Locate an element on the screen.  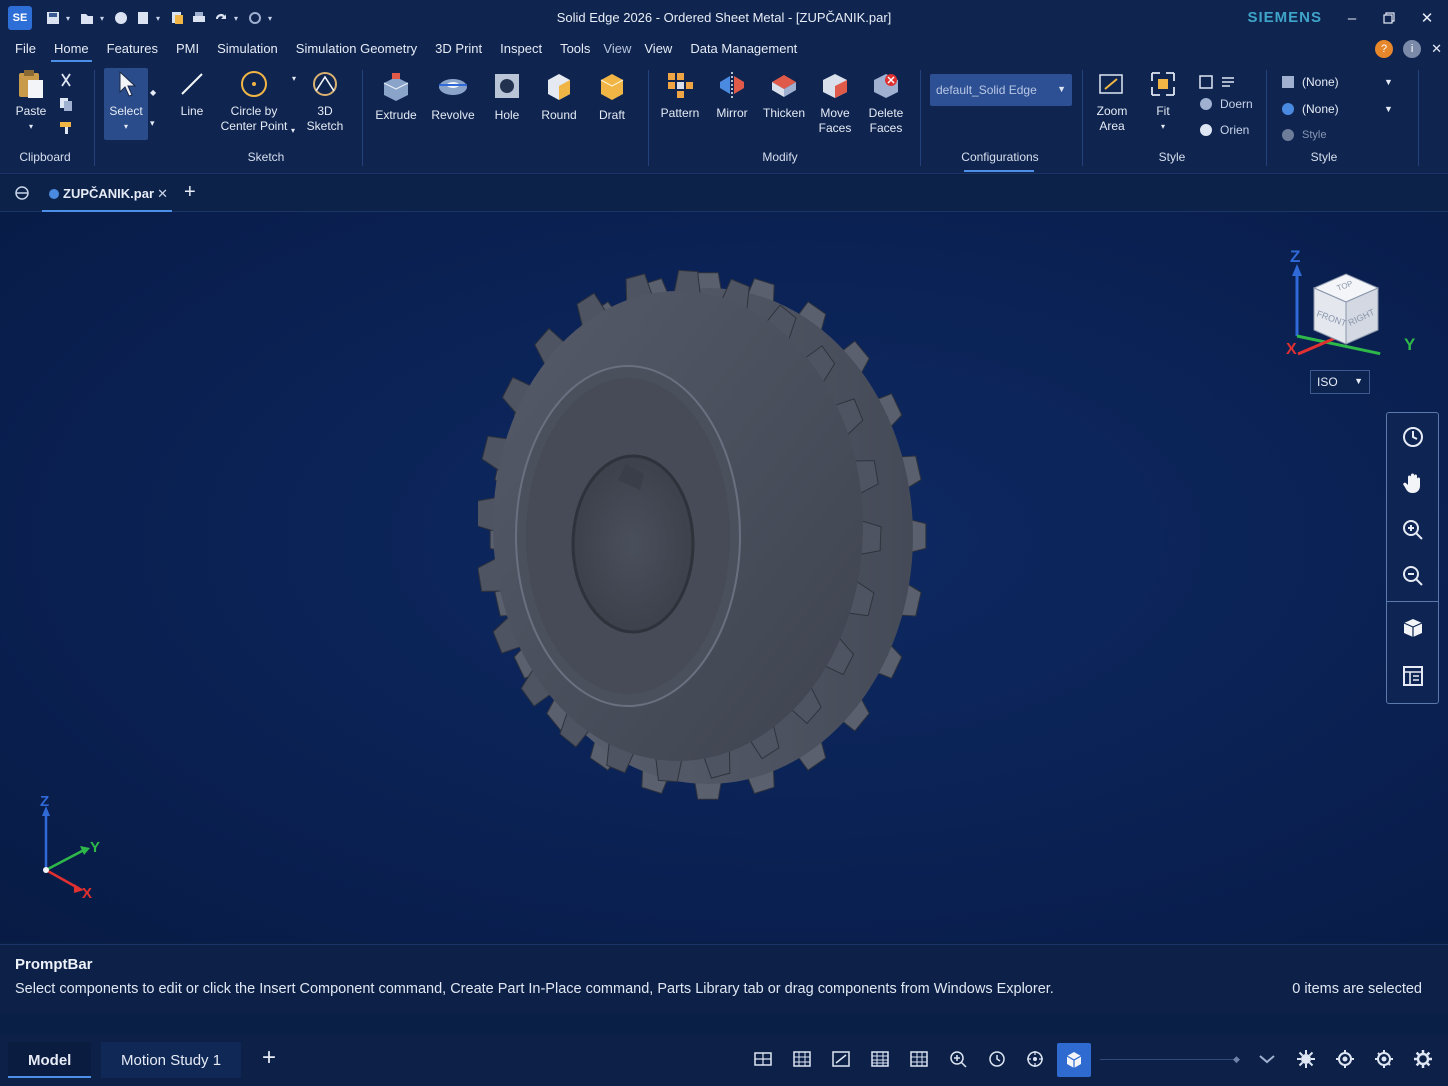
thicken-button: Thicken is located at coordinates (784, 94).